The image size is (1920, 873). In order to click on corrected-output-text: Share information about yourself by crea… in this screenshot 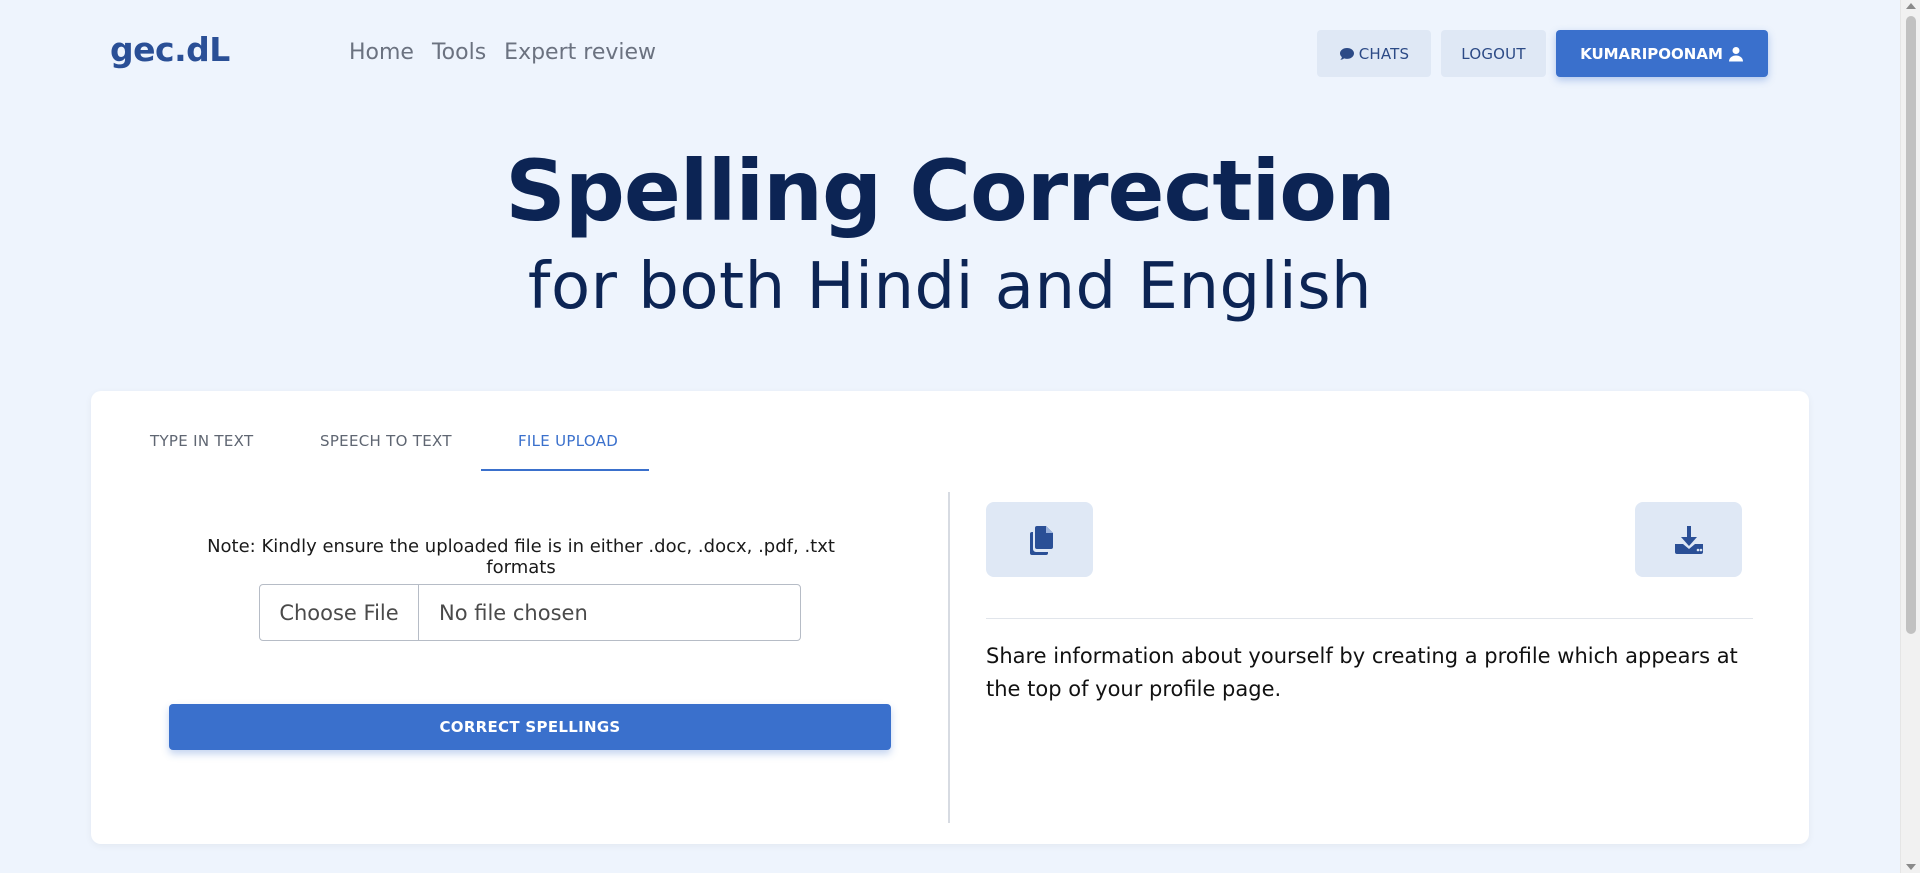, I will do `click(1362, 672)`.